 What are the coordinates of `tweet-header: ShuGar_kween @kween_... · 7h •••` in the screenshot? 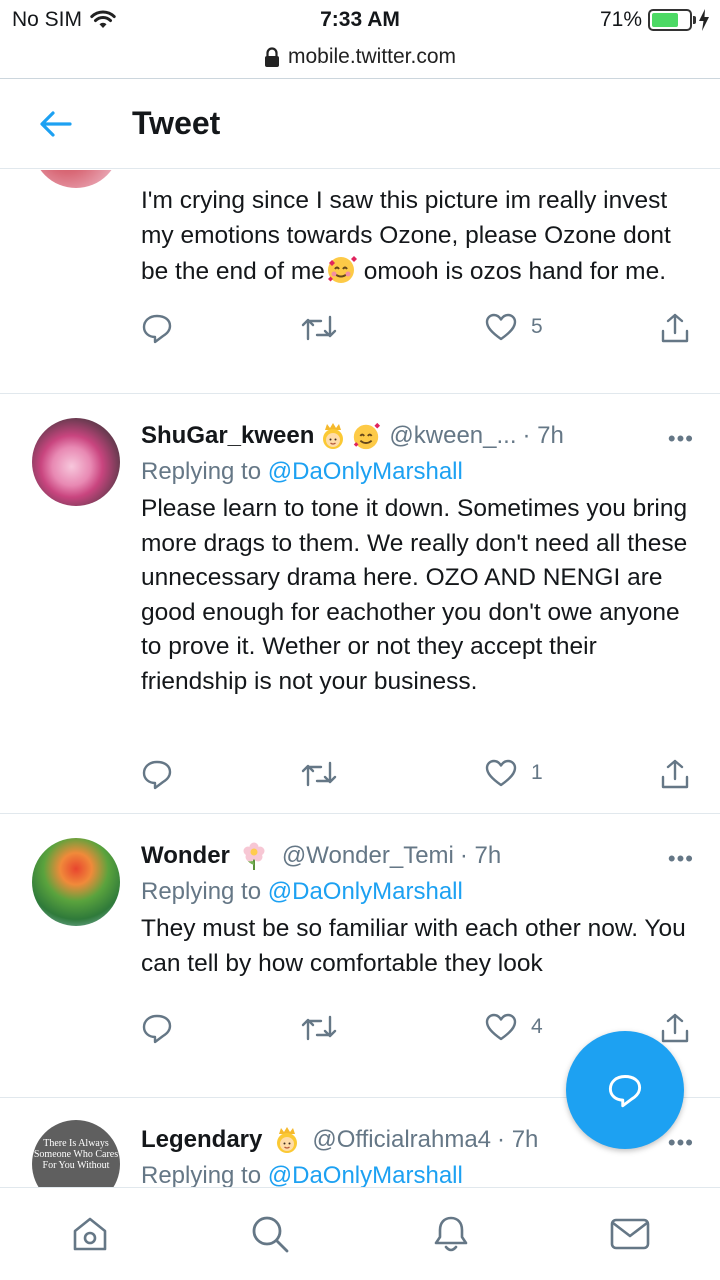 It's located at (417, 436).